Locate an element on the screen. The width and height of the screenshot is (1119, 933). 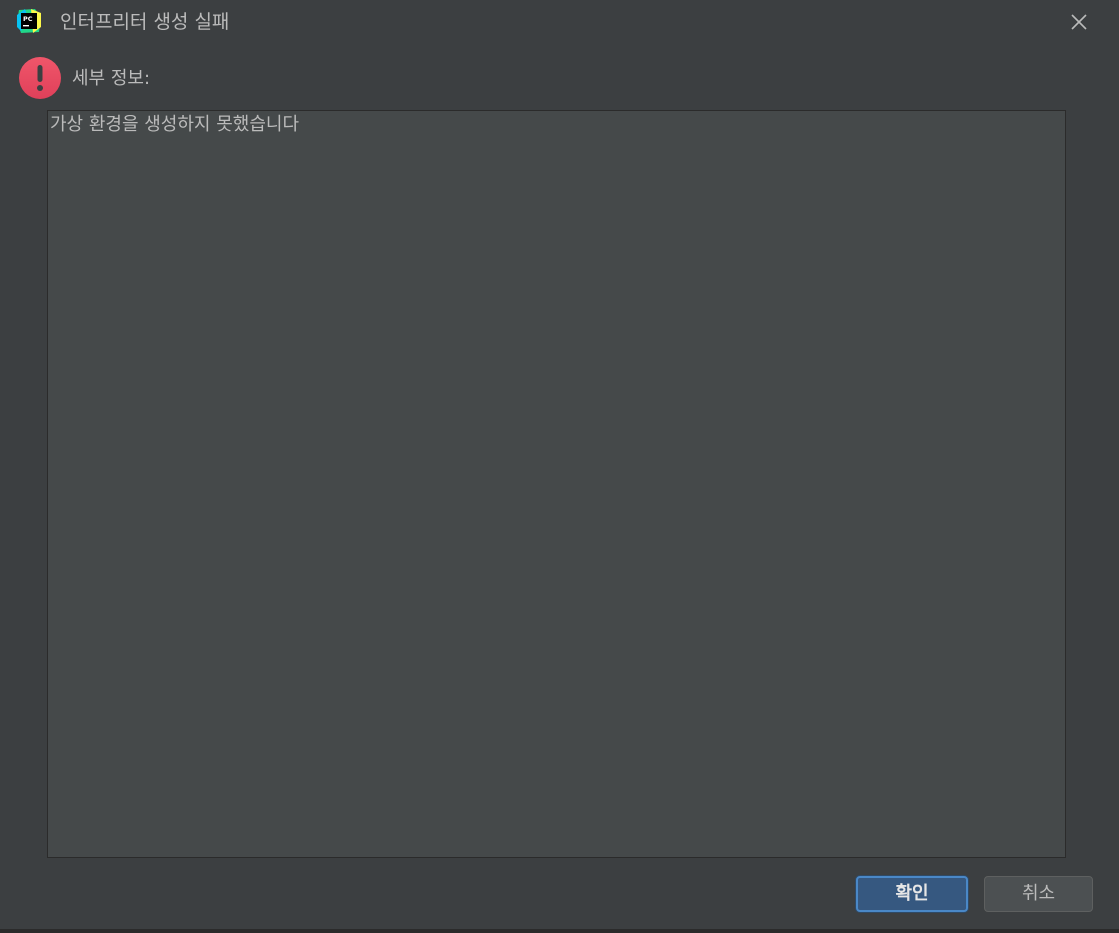
close-icon is located at coordinates (1079, 22).